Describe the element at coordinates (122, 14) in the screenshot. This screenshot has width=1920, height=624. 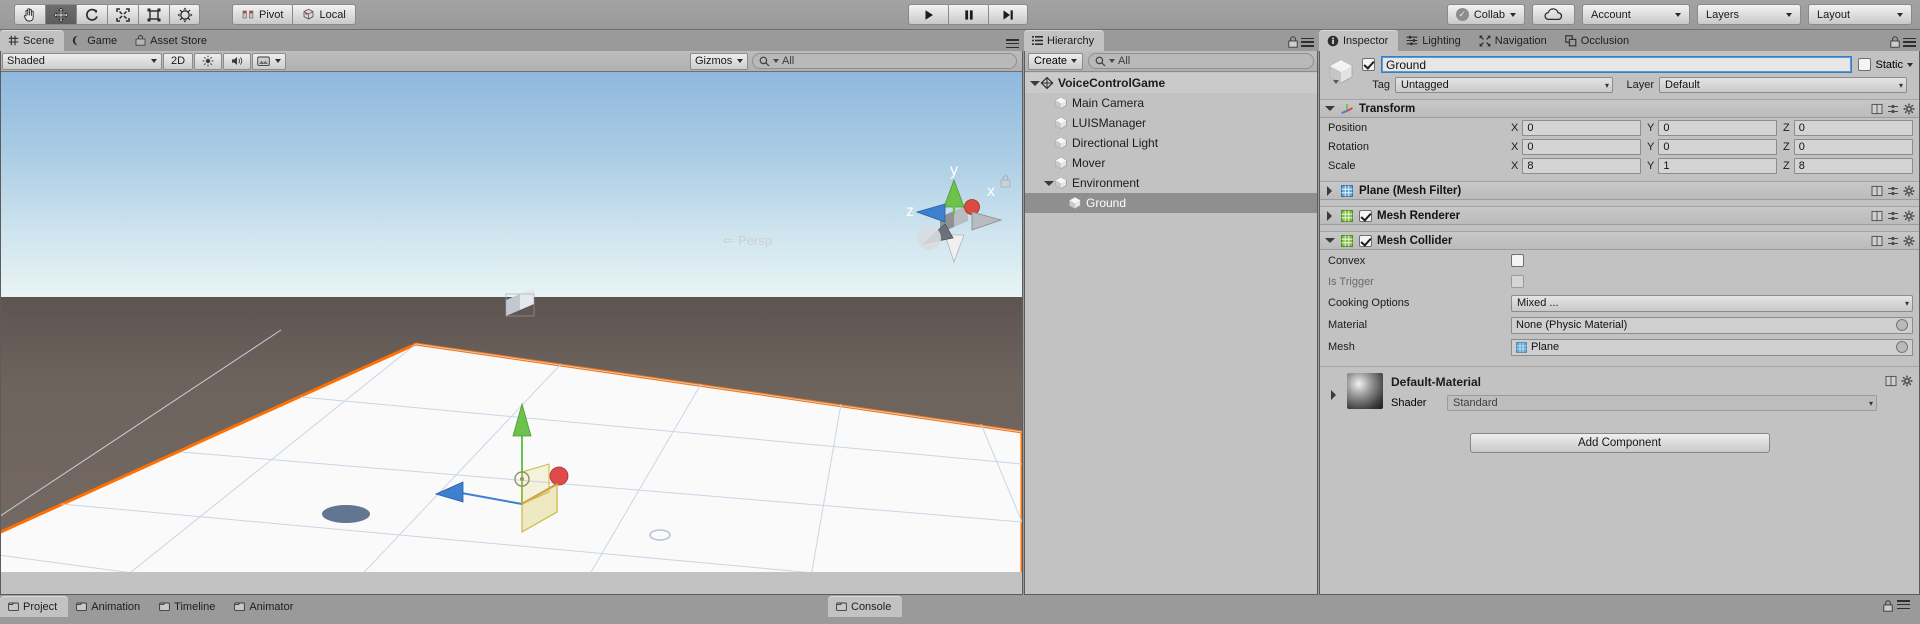
I see `scale-tool-button` at that location.